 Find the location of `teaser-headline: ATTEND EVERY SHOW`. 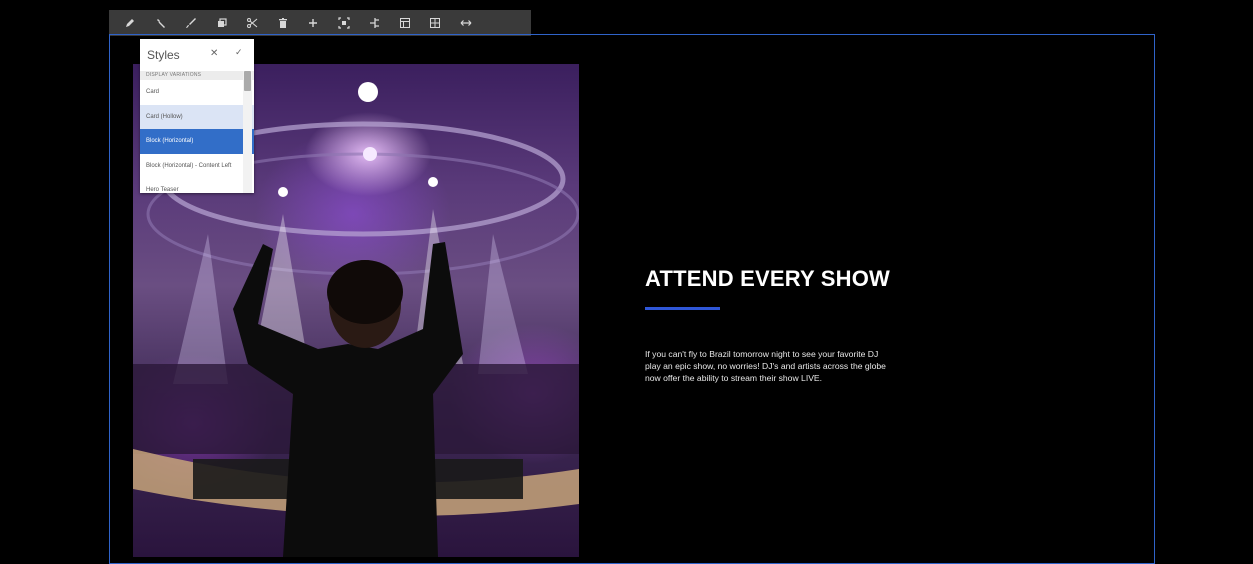

teaser-headline: ATTEND EVERY SHOW is located at coordinates (768, 278).